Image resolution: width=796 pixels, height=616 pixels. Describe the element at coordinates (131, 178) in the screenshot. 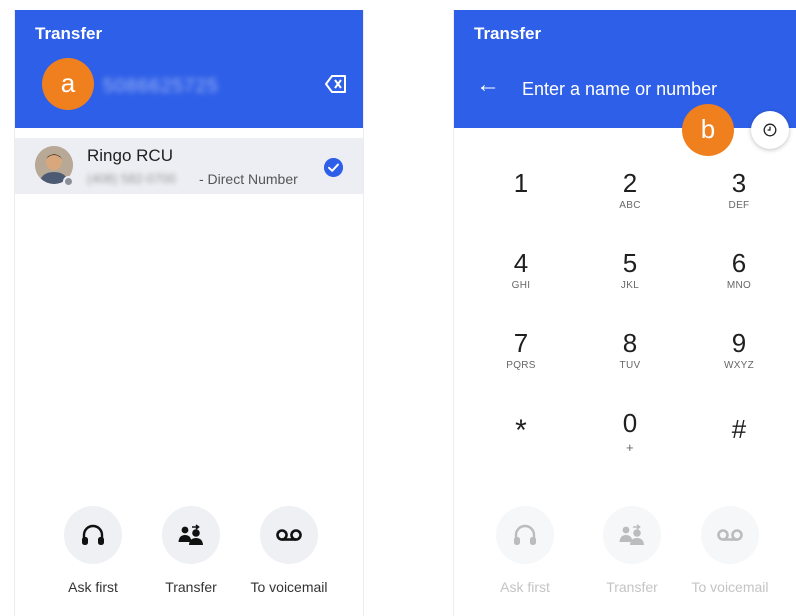

I see `contact-number: (408) 582-0700` at that location.